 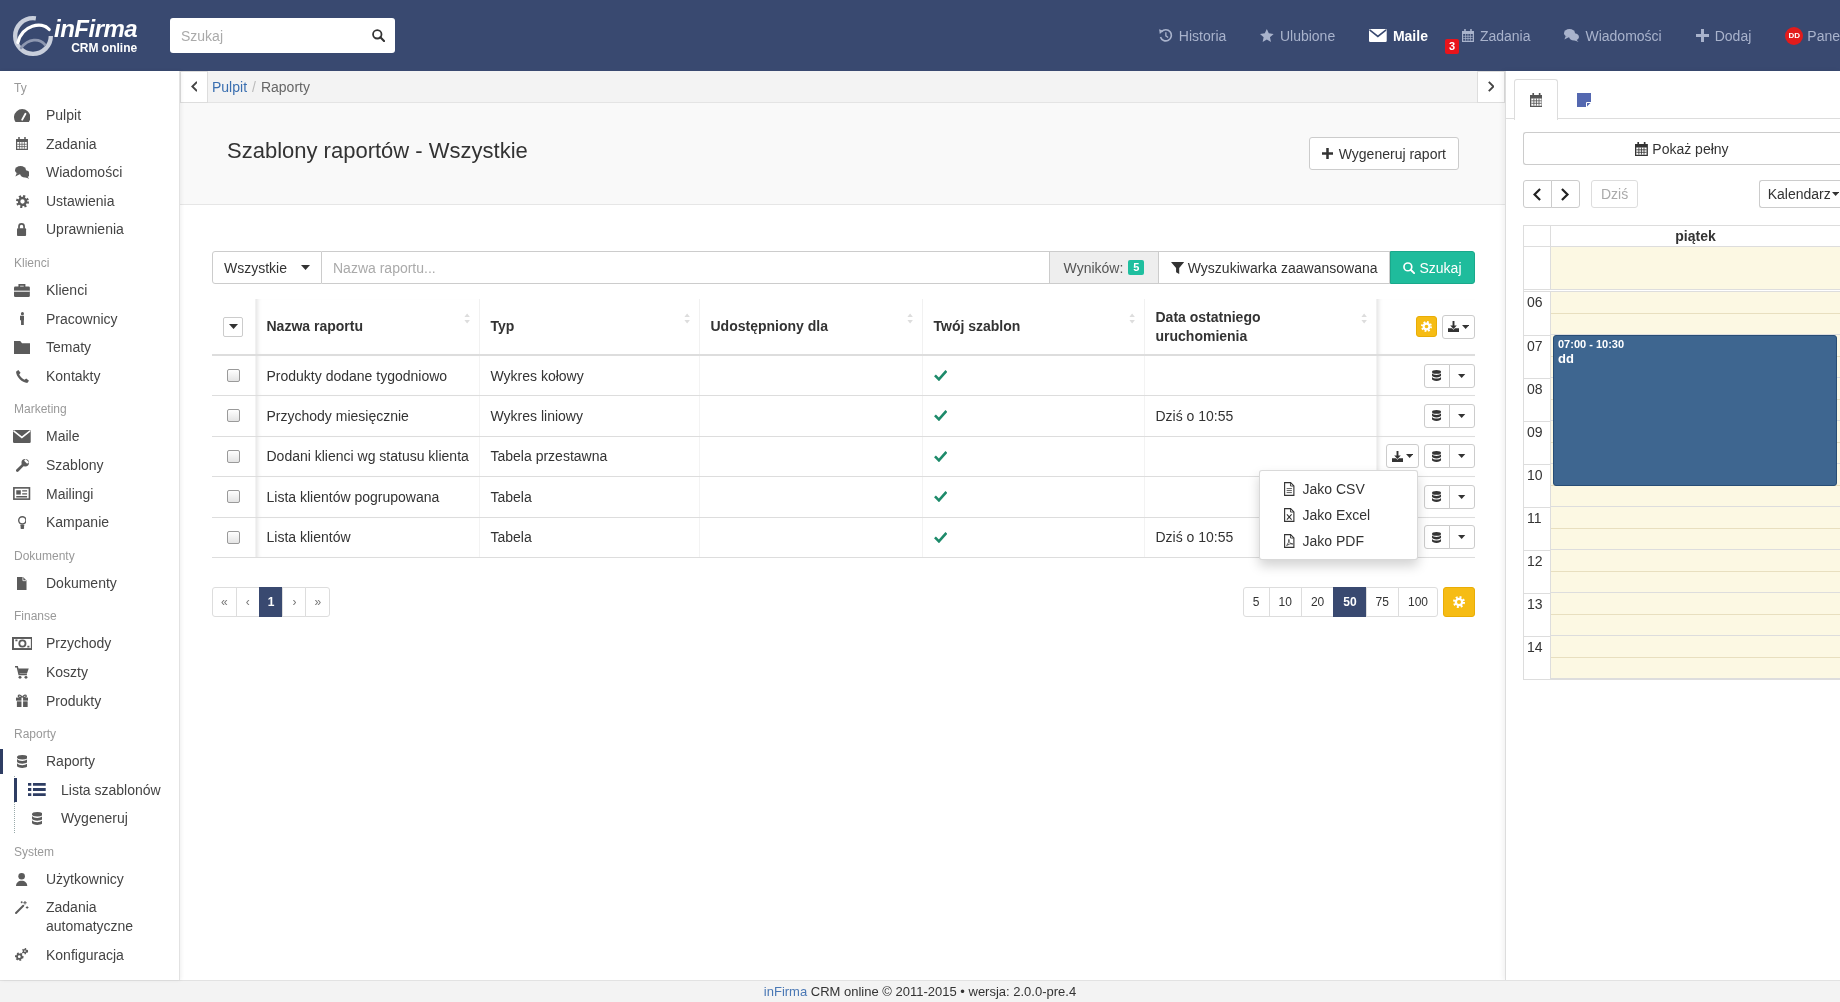 What do you see at coordinates (89, 201) in the screenshot?
I see `sidebar-item: Ustawienia` at bounding box center [89, 201].